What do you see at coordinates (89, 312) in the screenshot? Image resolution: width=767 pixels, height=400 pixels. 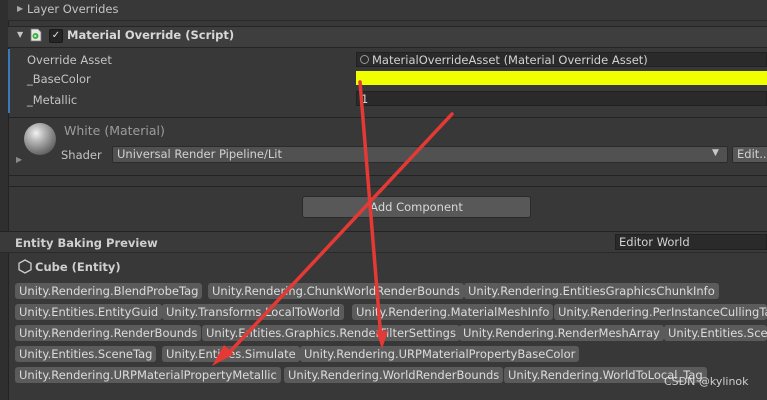 I see `component-tag: Unity.Entities.EntityGuid` at bounding box center [89, 312].